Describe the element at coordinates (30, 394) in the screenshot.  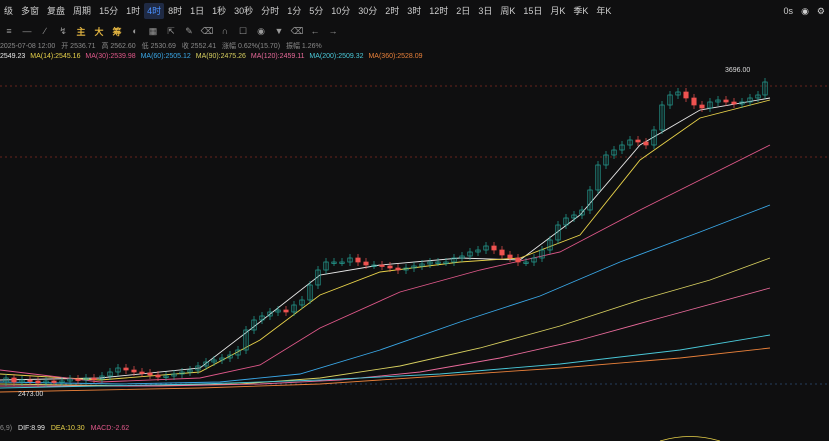
I see `low-price-label: 2473.00` at that location.